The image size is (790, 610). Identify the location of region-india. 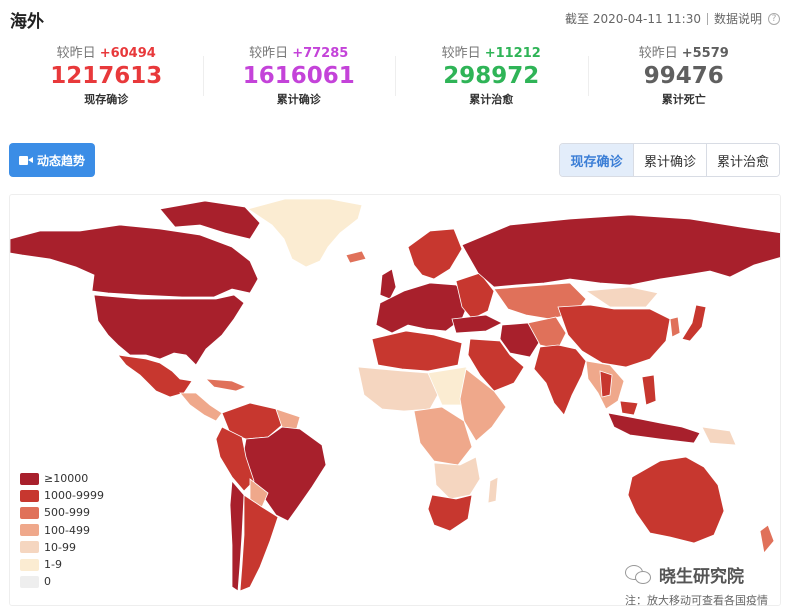
(560, 380).